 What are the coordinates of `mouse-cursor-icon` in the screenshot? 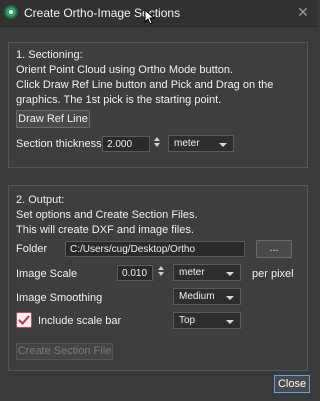 It's located at (150, 17).